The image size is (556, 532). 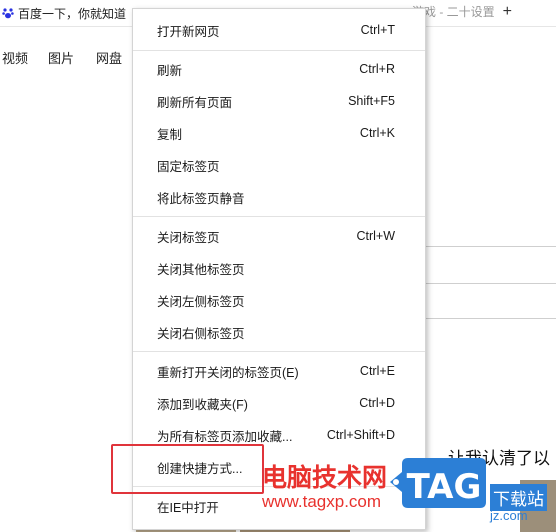 What do you see at coordinates (187, 469) in the screenshot?
I see `annotation-highlight-box` at bounding box center [187, 469].